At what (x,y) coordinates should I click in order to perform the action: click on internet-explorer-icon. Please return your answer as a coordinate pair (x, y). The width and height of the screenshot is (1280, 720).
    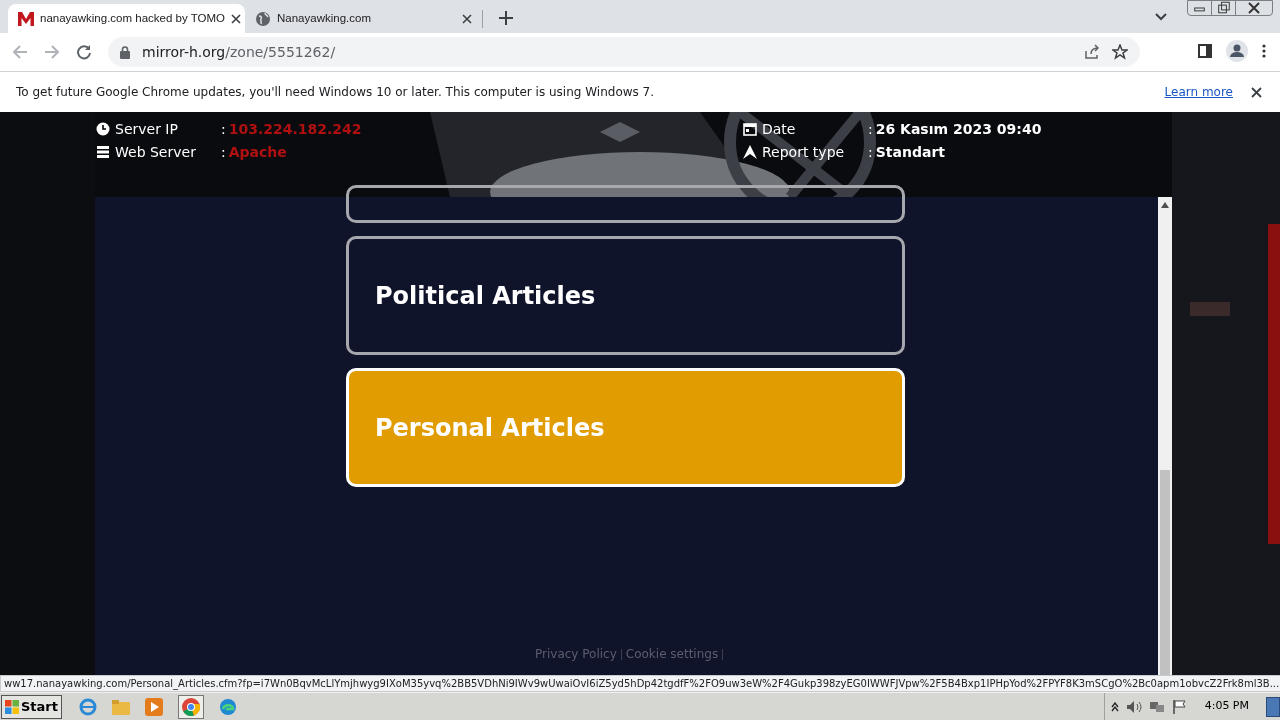
    Looking at the image, I should click on (88, 706).